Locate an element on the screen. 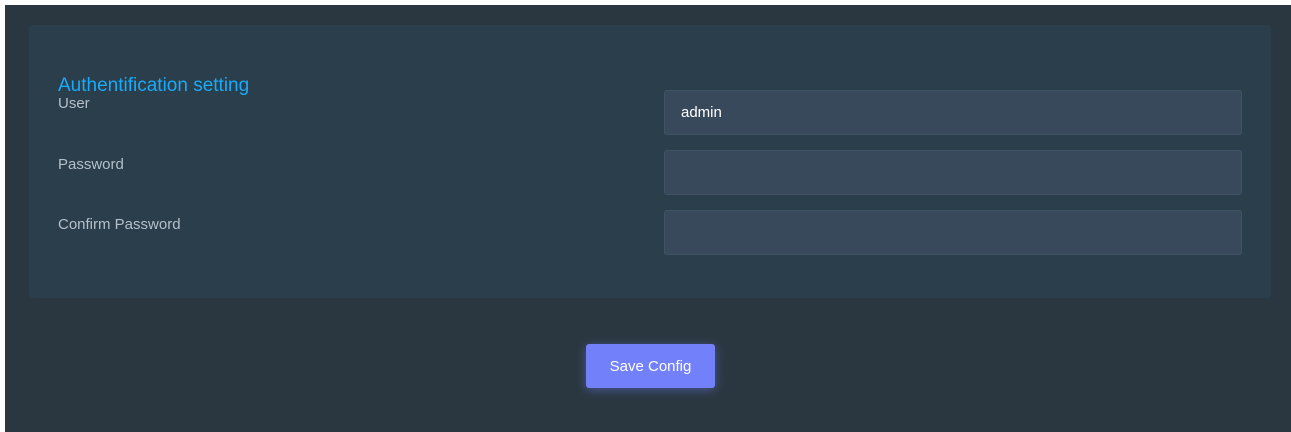 The image size is (1291, 432). user-label: User is located at coordinates (74, 103).